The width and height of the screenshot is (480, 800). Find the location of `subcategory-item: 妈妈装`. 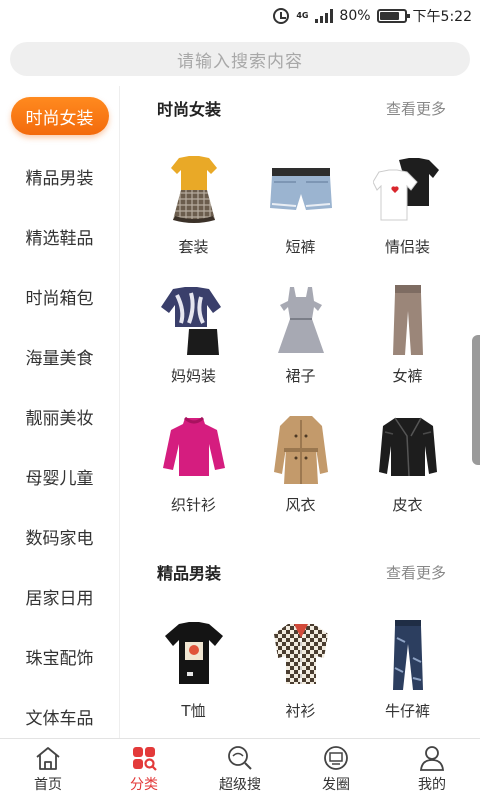

subcategory-item: 妈妈装 is located at coordinates (193, 323).